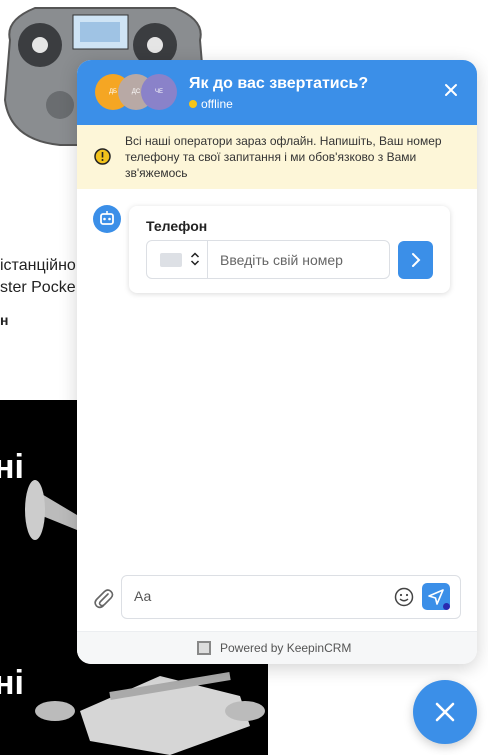 The image size is (488, 755). Describe the element at coordinates (4, 320) in the screenshot. I see `product-price: н` at that location.